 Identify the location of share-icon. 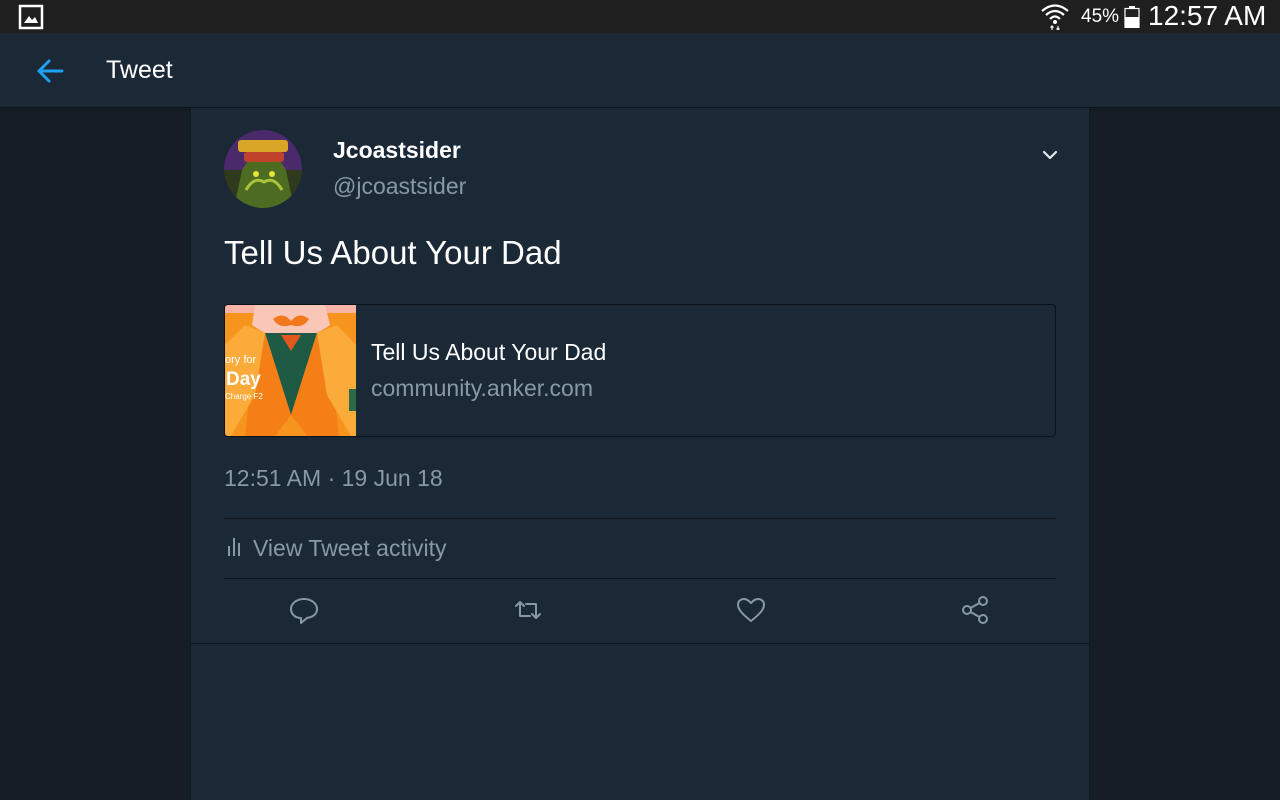
(975, 610).